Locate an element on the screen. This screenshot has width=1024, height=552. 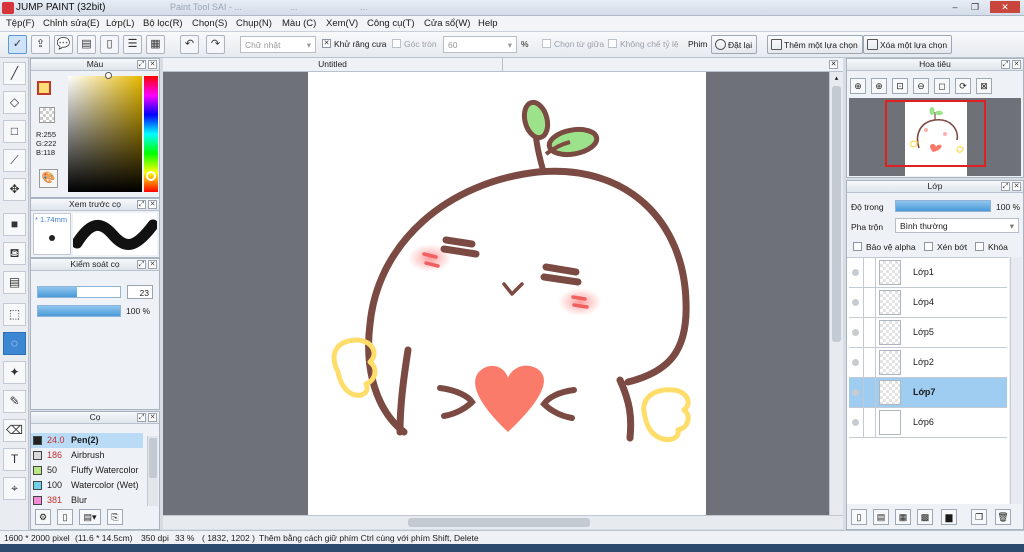
layer-row: Lớp7 is located at coordinates (928, 393).